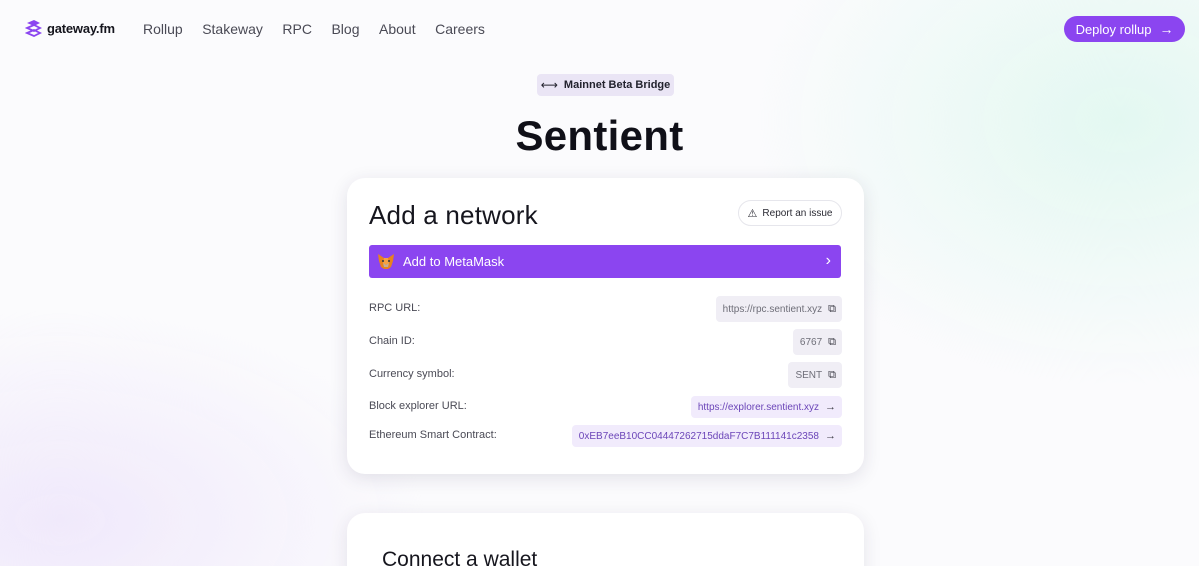  What do you see at coordinates (1113, 29) in the screenshot?
I see `deploy-rollup-label: Deploy rollup` at bounding box center [1113, 29].